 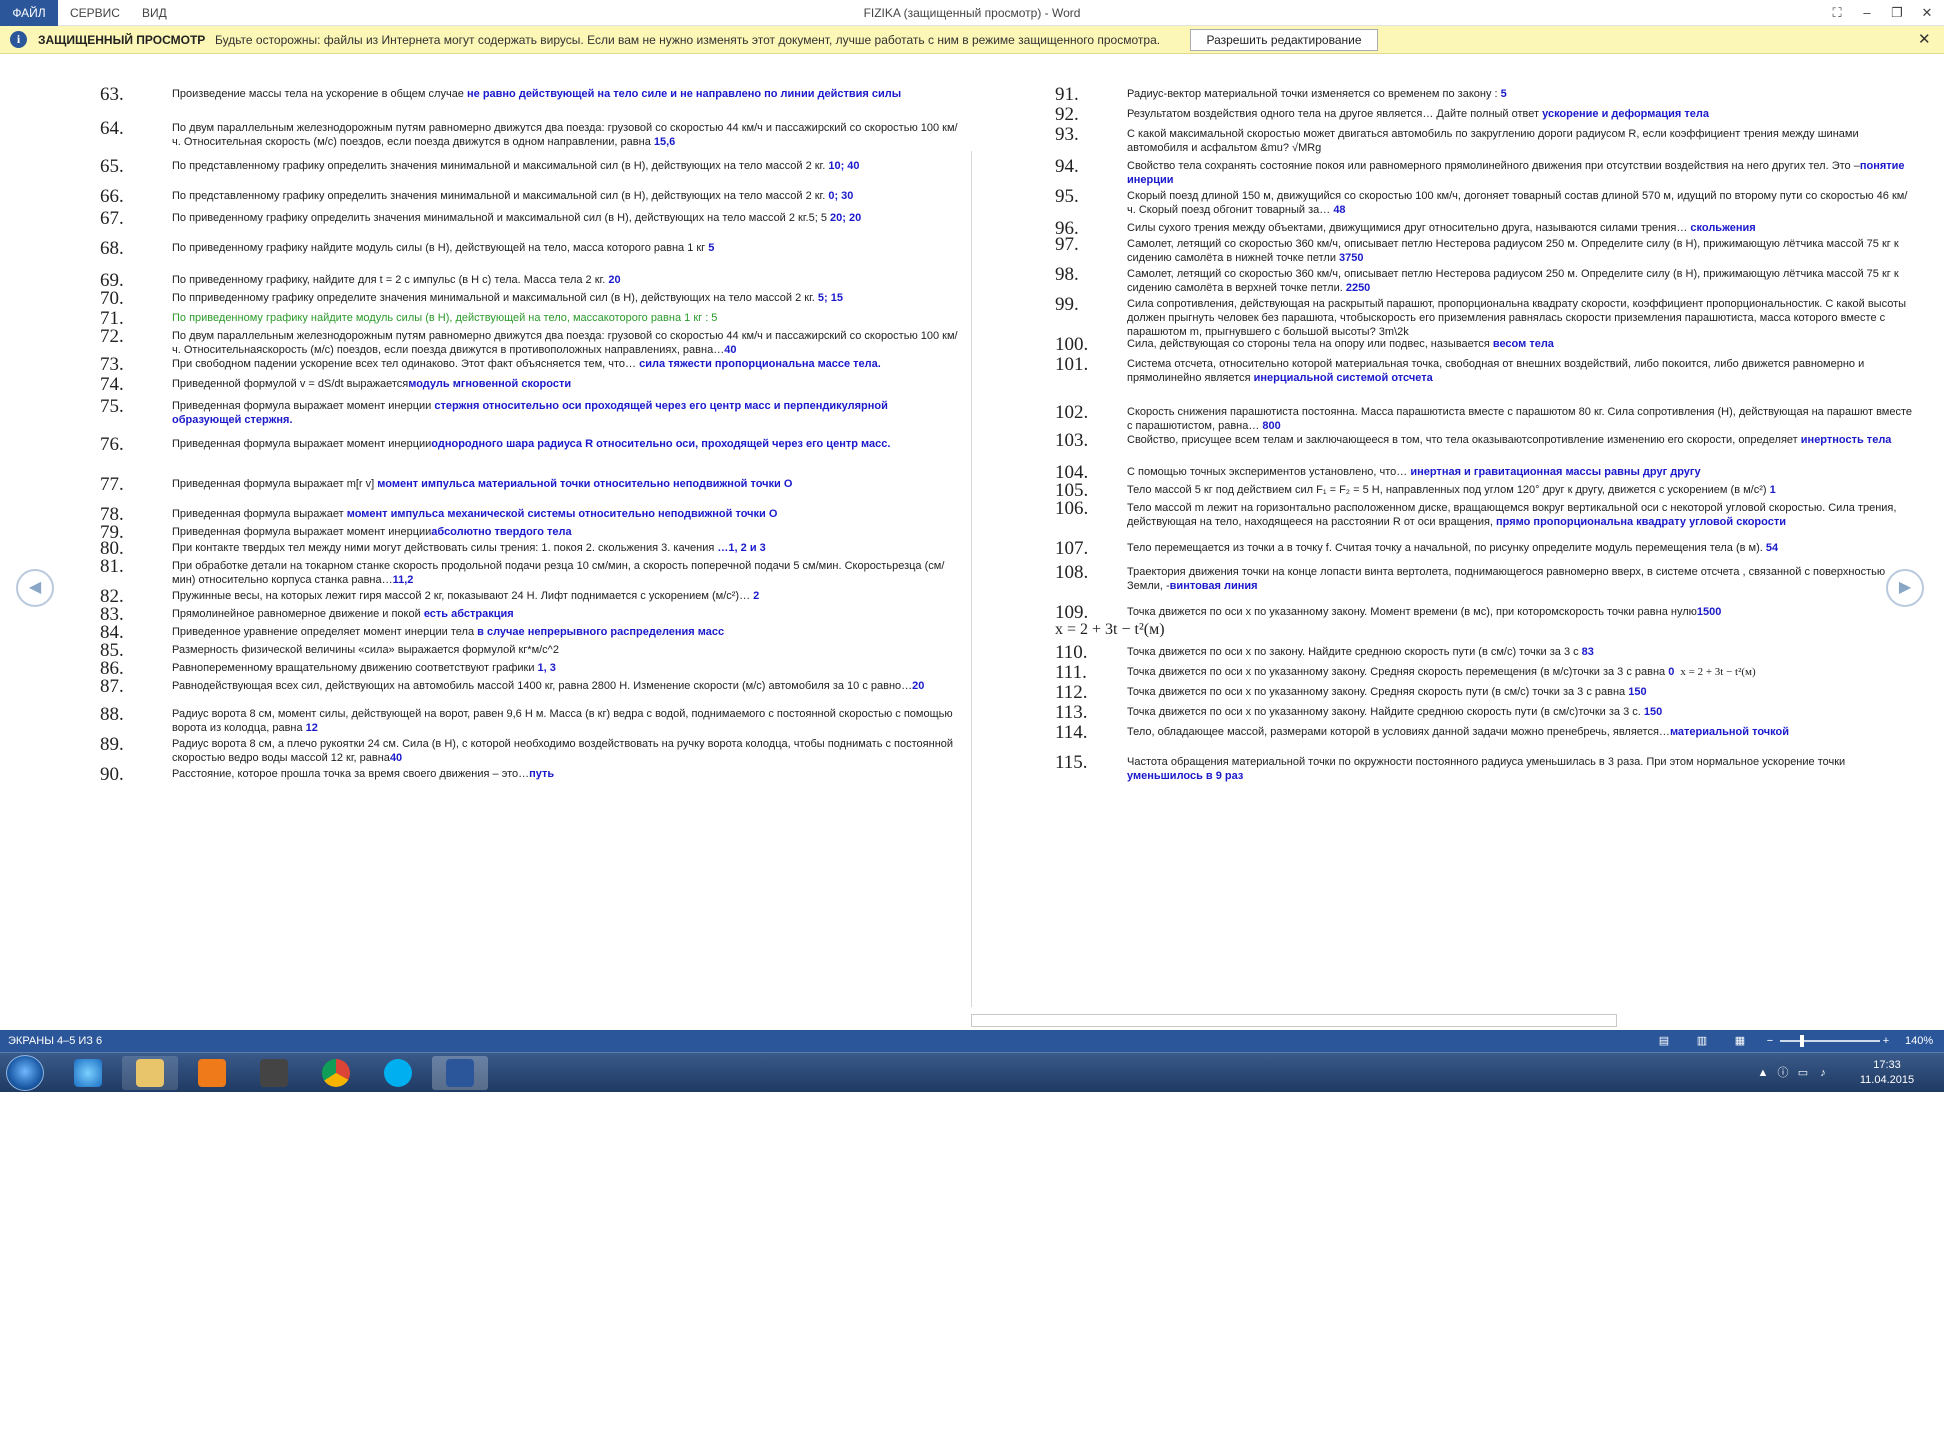 What do you see at coordinates (1740, 1041) in the screenshot?
I see `web-layout-icon: ▦` at bounding box center [1740, 1041].